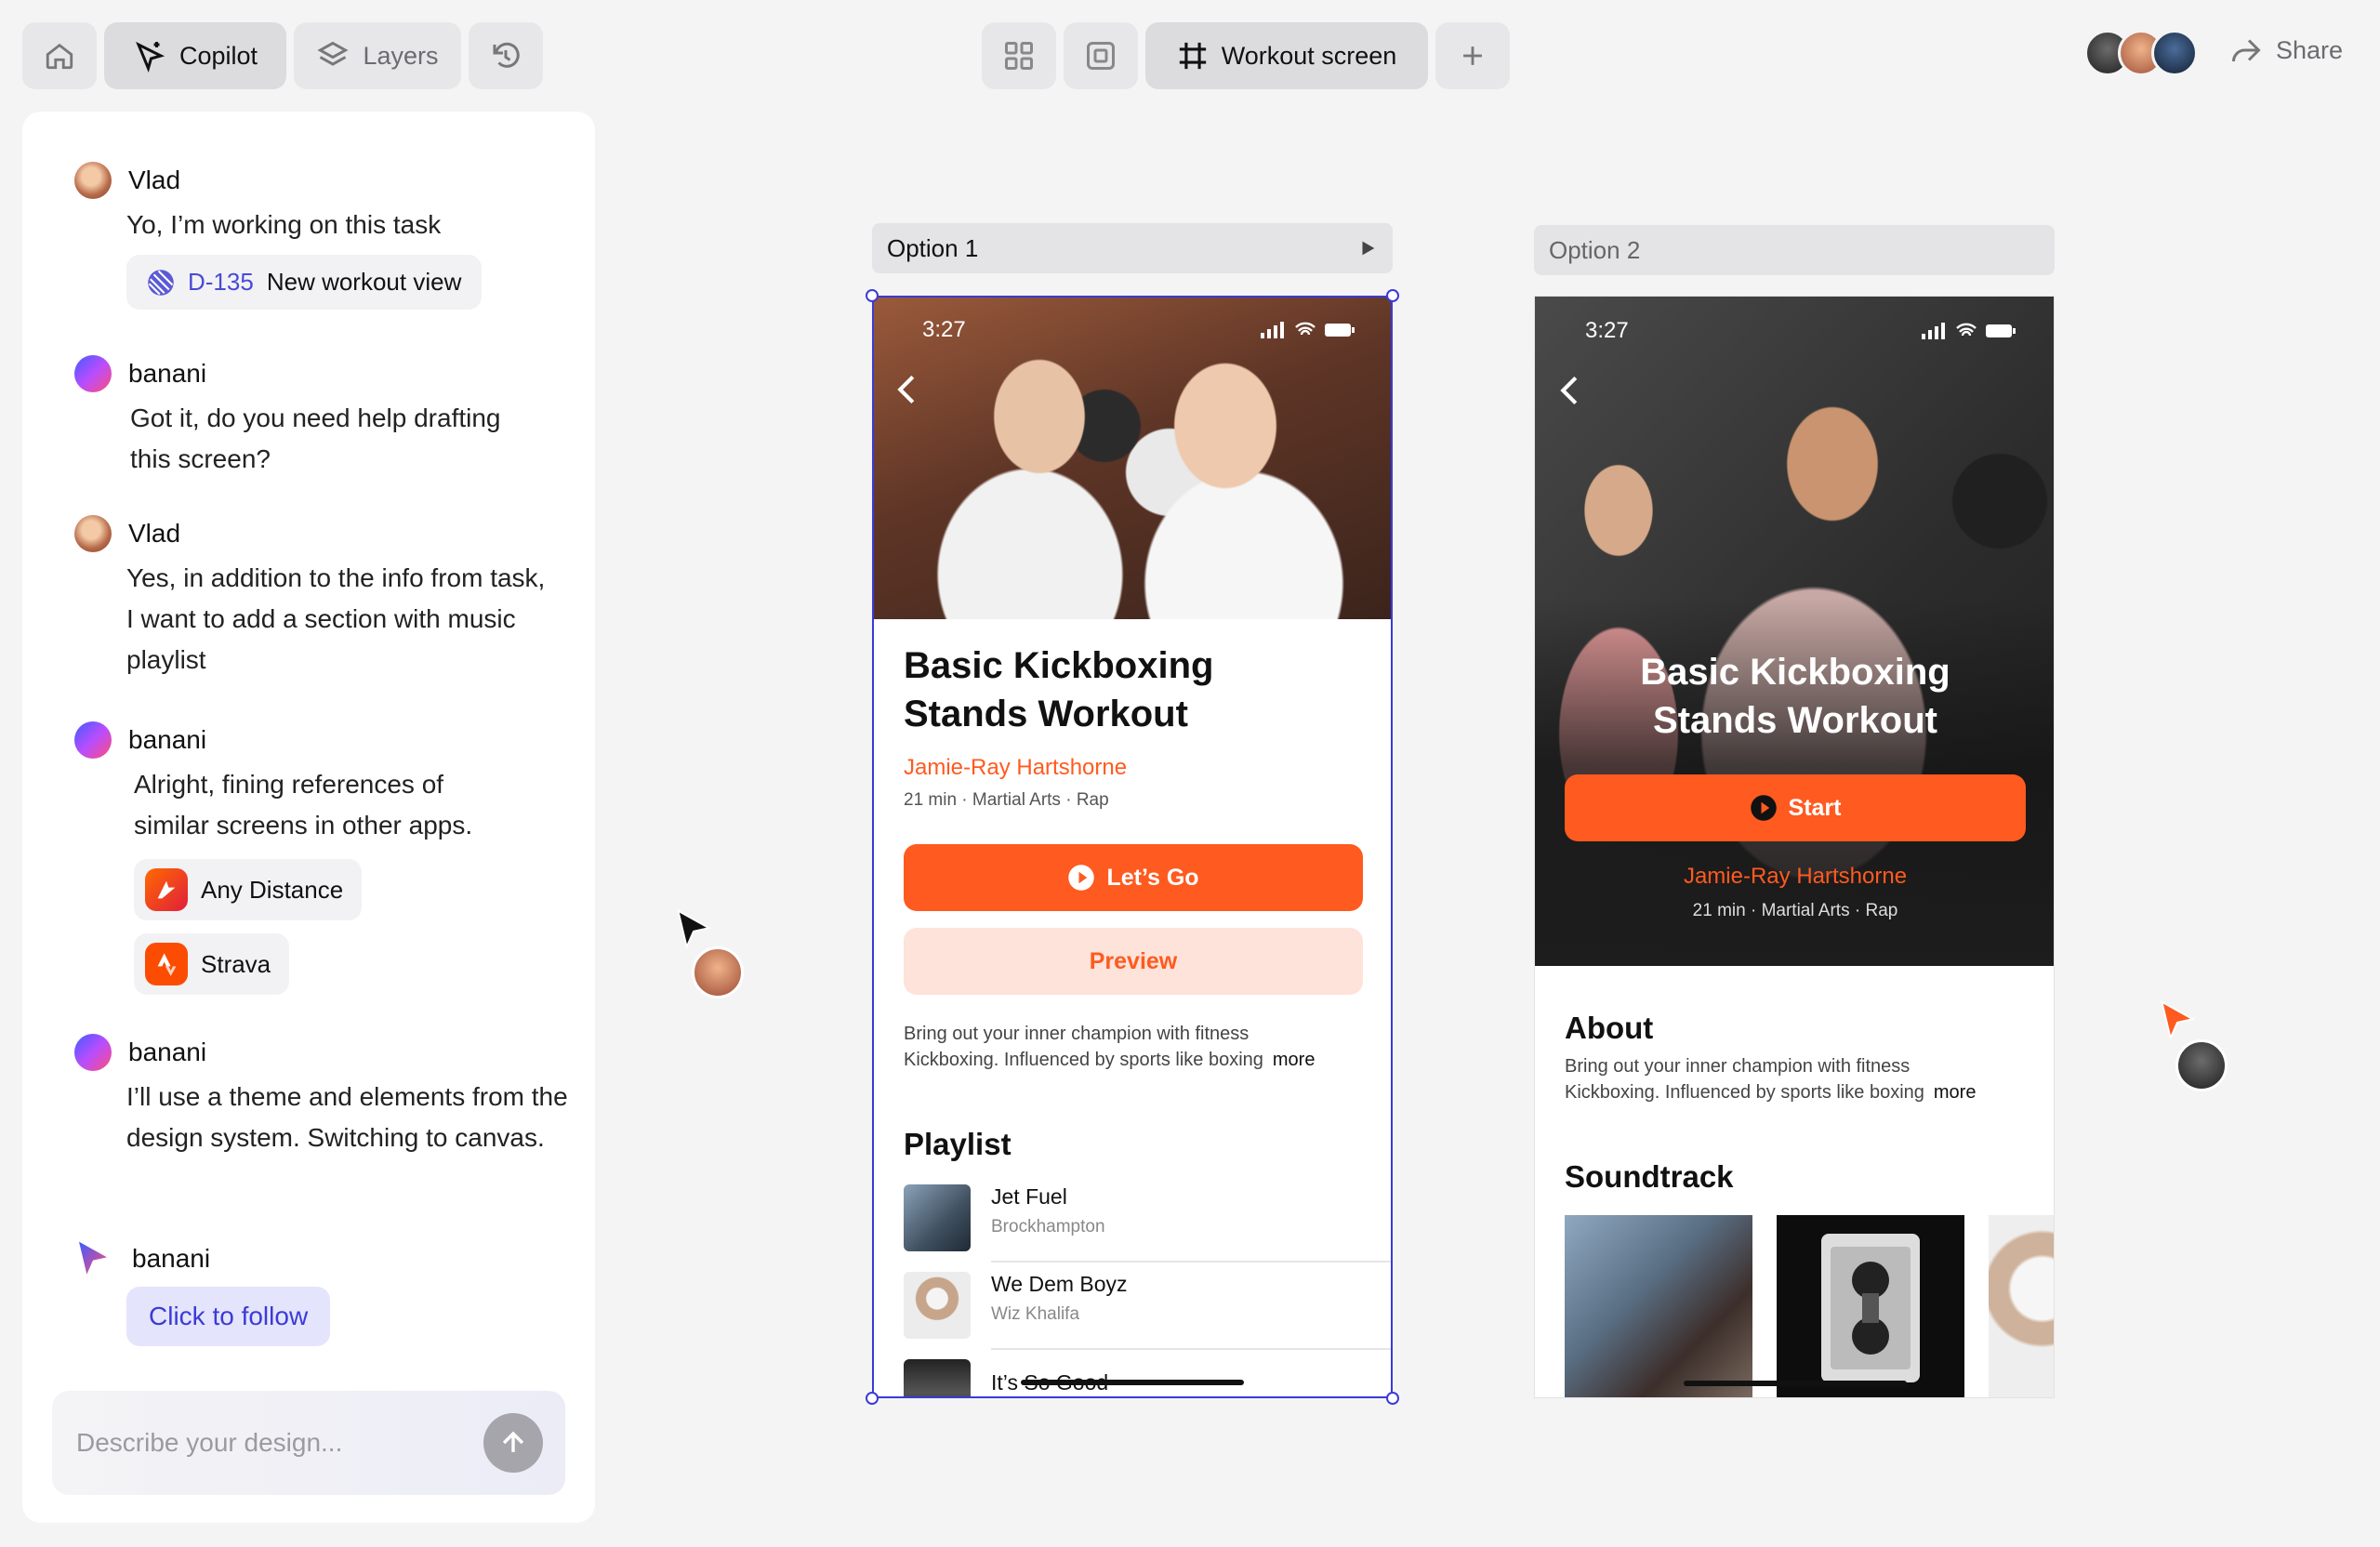 Image resolution: width=2380 pixels, height=1547 pixels. I want to click on copilot-tab: Copilot, so click(195, 55).